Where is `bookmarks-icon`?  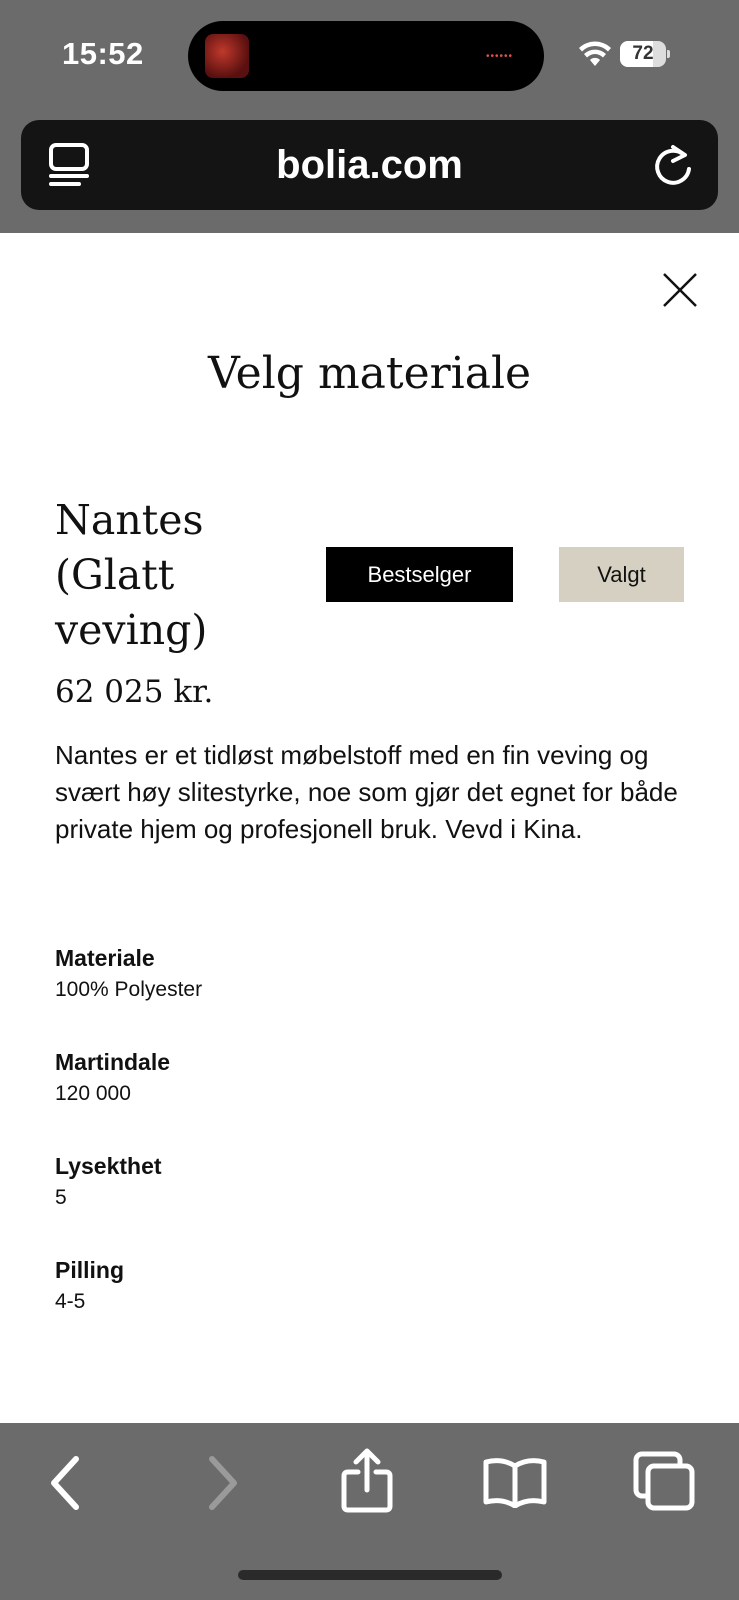
bookmarks-icon is located at coordinates (515, 1482).